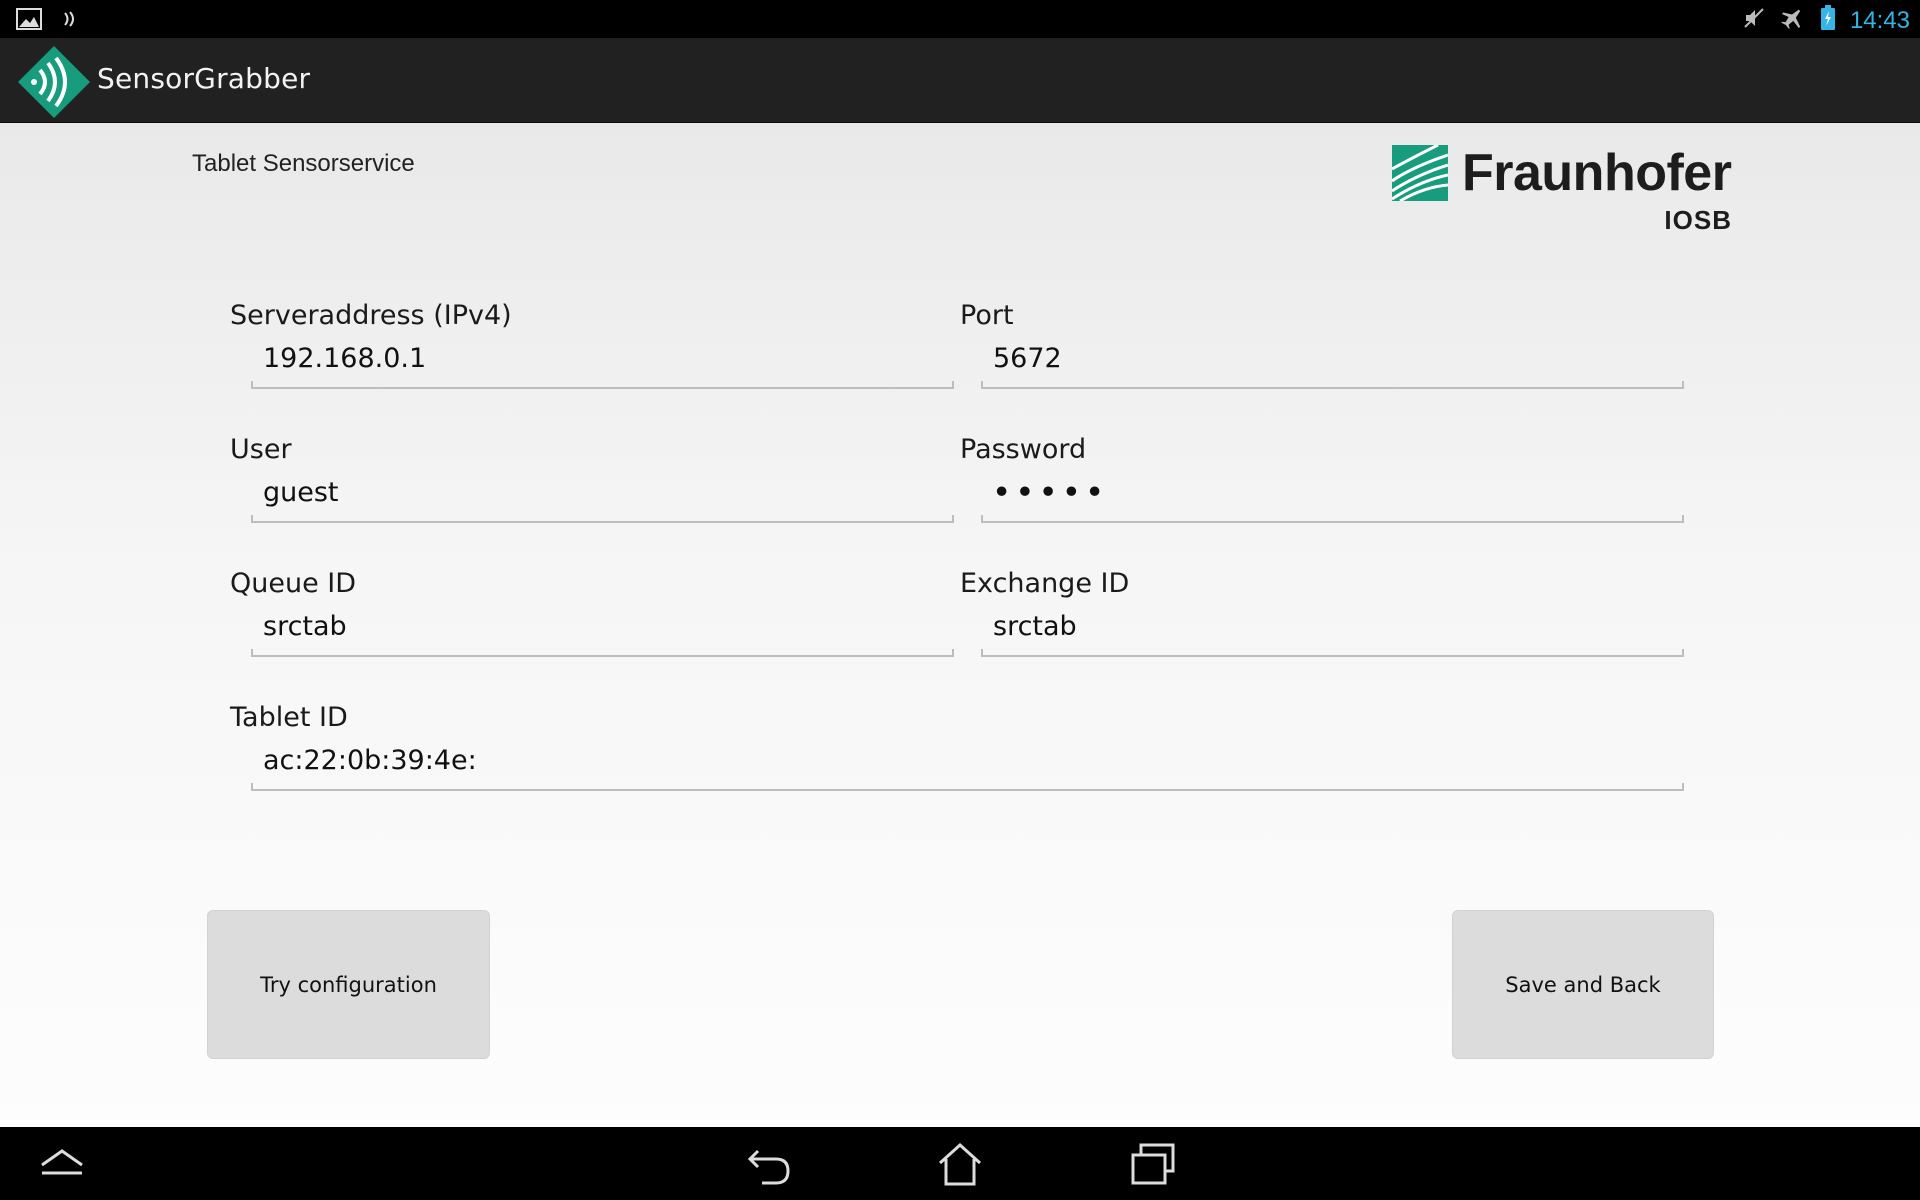 The image size is (1920, 1200). I want to click on home-icon, so click(960, 1164).